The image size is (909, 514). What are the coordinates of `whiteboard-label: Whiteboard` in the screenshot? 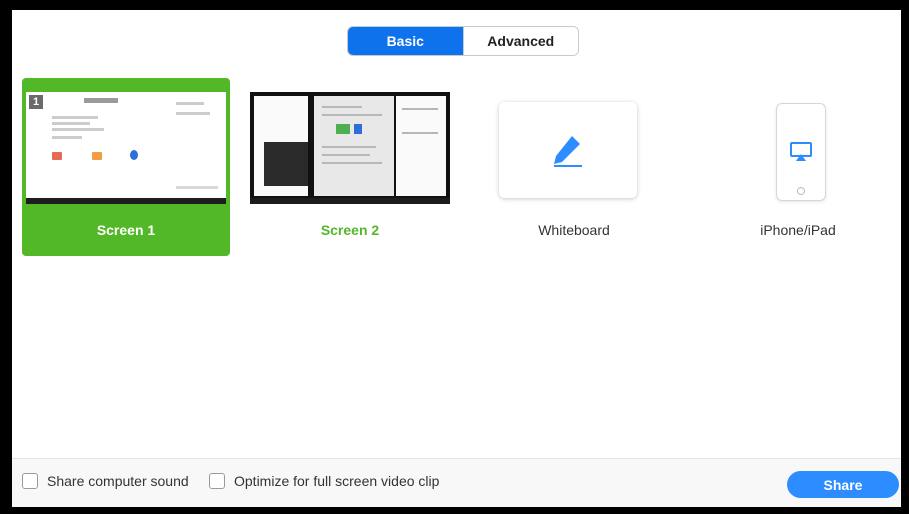 It's located at (574, 230).